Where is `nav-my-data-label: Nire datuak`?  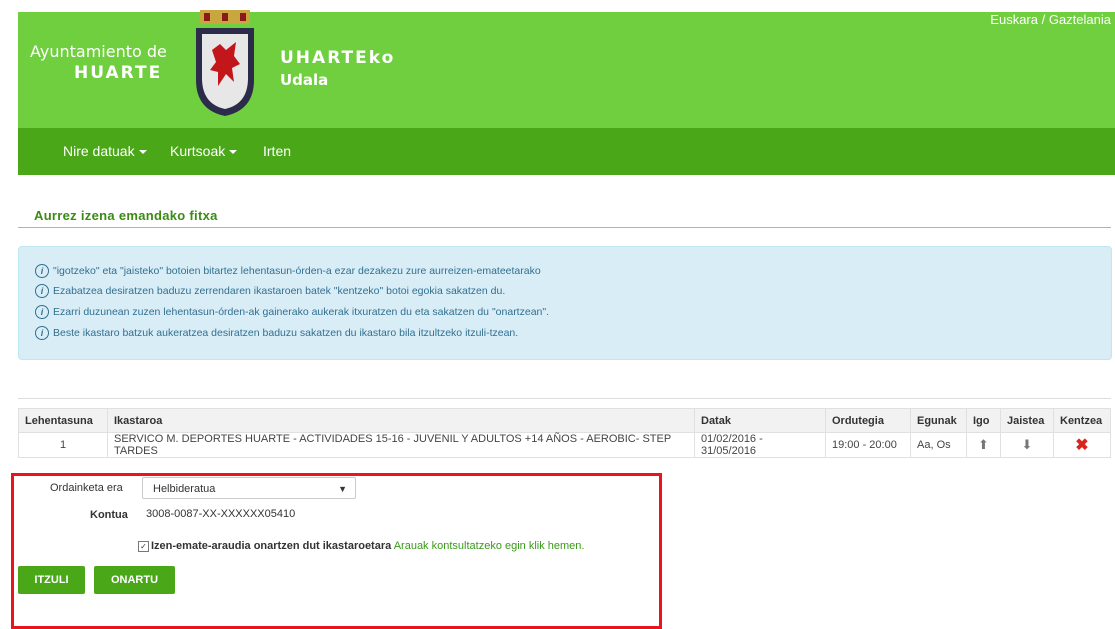 nav-my-data-label: Nire datuak is located at coordinates (99, 151).